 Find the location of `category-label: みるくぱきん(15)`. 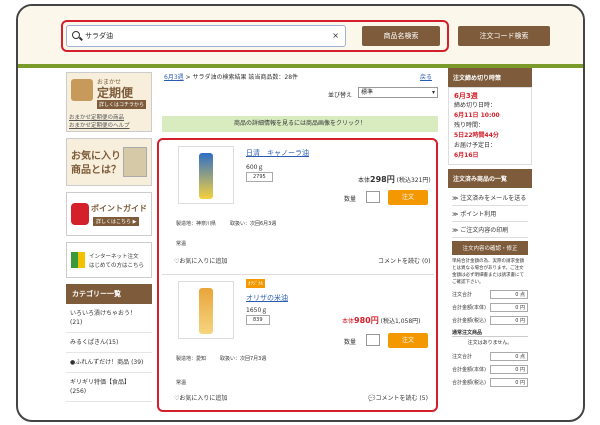

category-label: みるくぱきん(15) is located at coordinates (94, 342).